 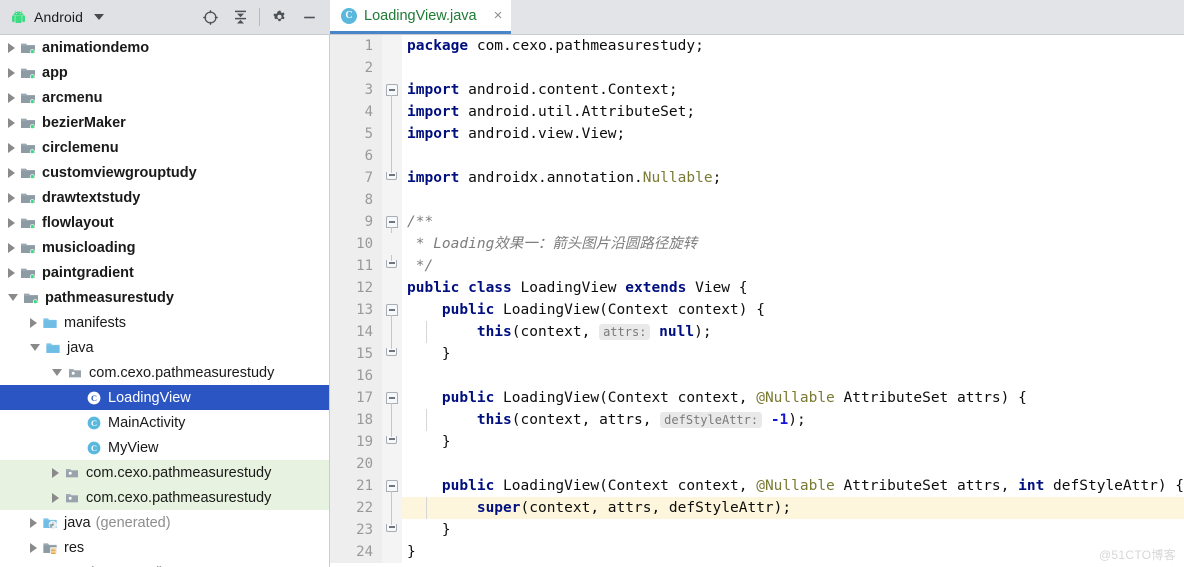 What do you see at coordinates (757, 530) in the screenshot?
I see `code-line: 23 }` at bounding box center [757, 530].